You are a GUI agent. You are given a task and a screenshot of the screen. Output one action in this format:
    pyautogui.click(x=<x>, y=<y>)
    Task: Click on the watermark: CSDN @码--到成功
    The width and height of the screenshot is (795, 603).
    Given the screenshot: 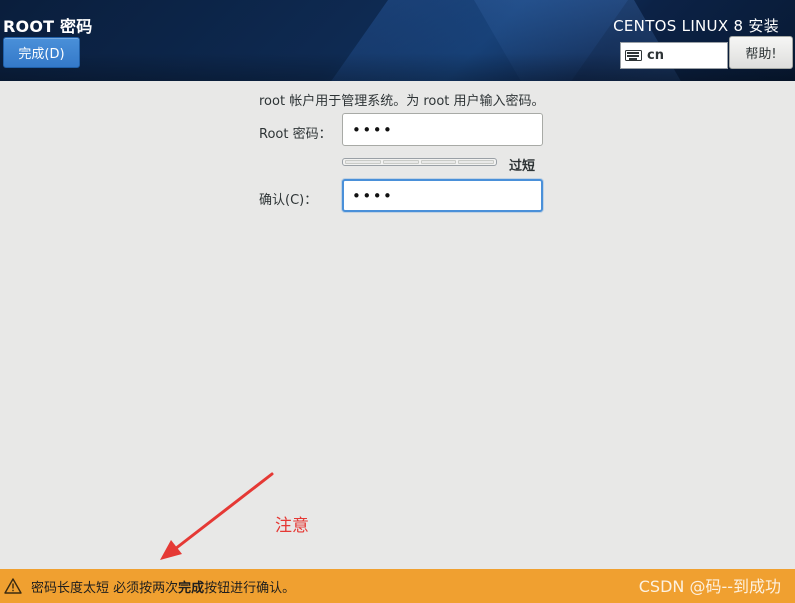 What is the action you would take?
    pyautogui.click(x=709, y=586)
    